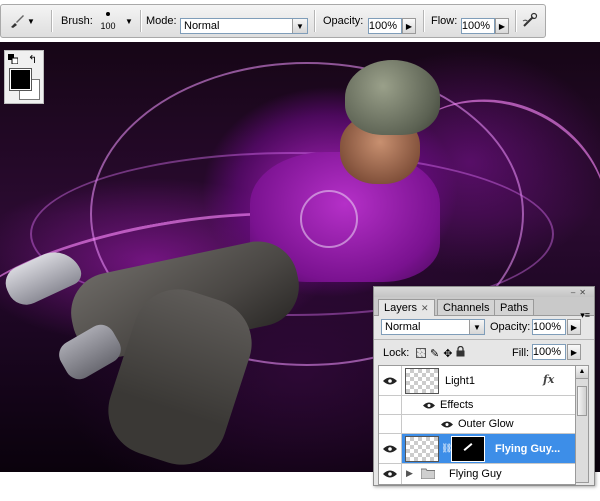 Image resolution: width=600 pixels, height=501 pixels. I want to click on layer-name: Light1, so click(460, 381).